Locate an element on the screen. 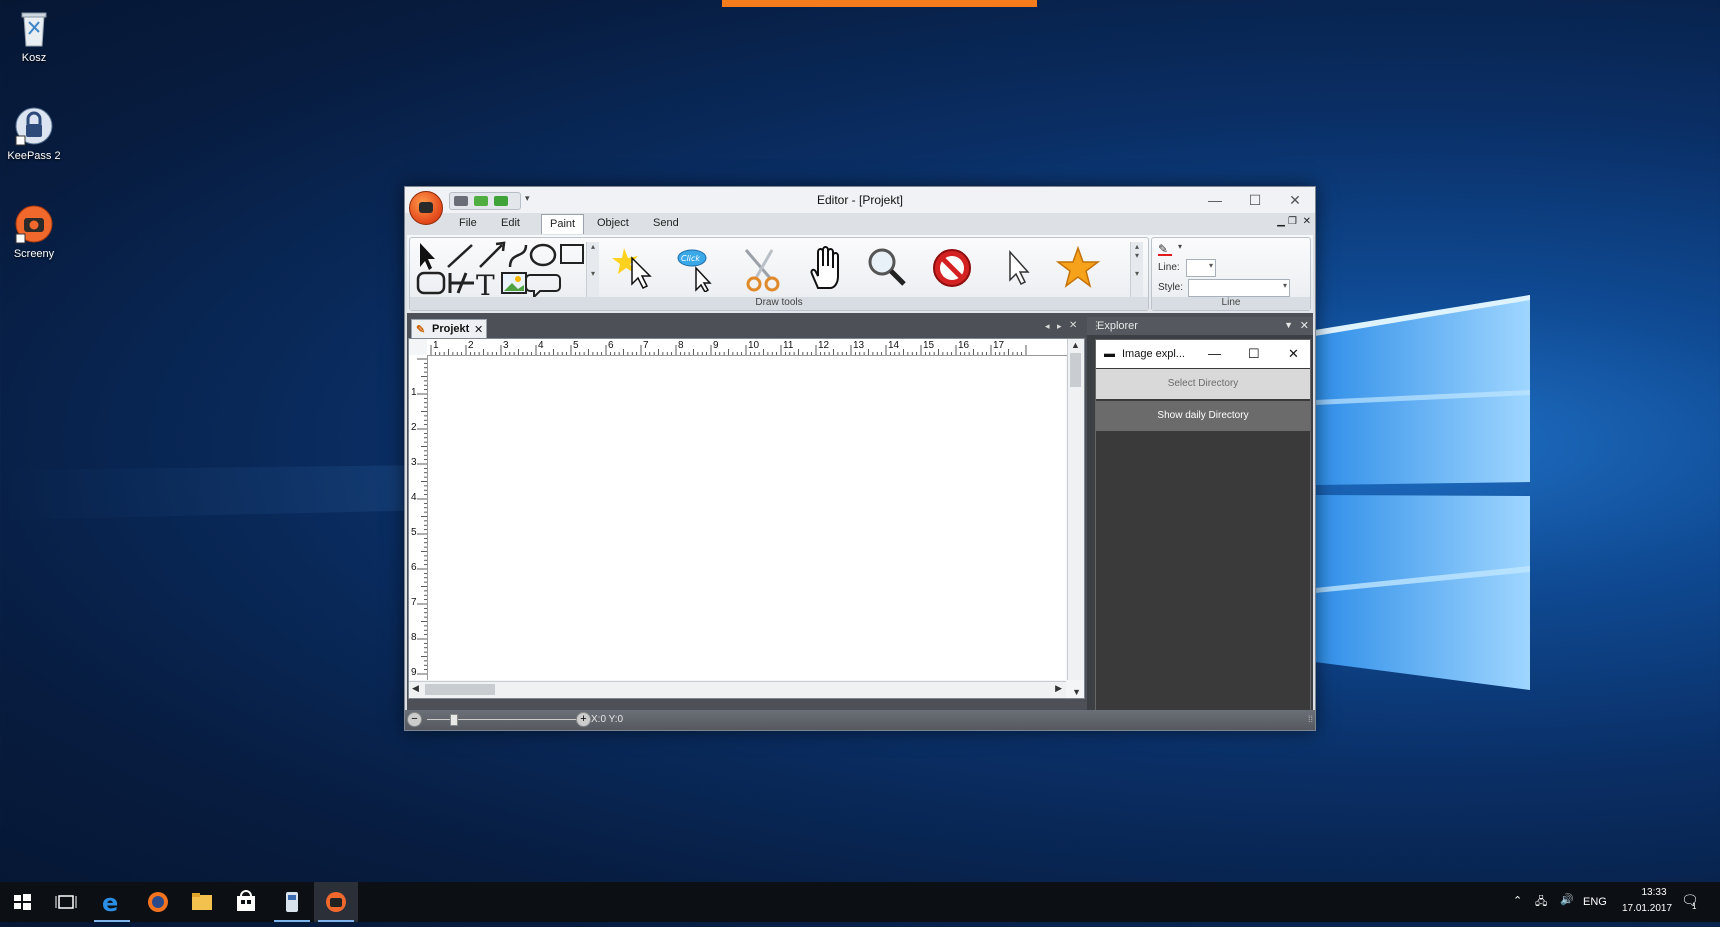 The image size is (1720, 927). horizontal-scroll-thumb is located at coordinates (460, 689).